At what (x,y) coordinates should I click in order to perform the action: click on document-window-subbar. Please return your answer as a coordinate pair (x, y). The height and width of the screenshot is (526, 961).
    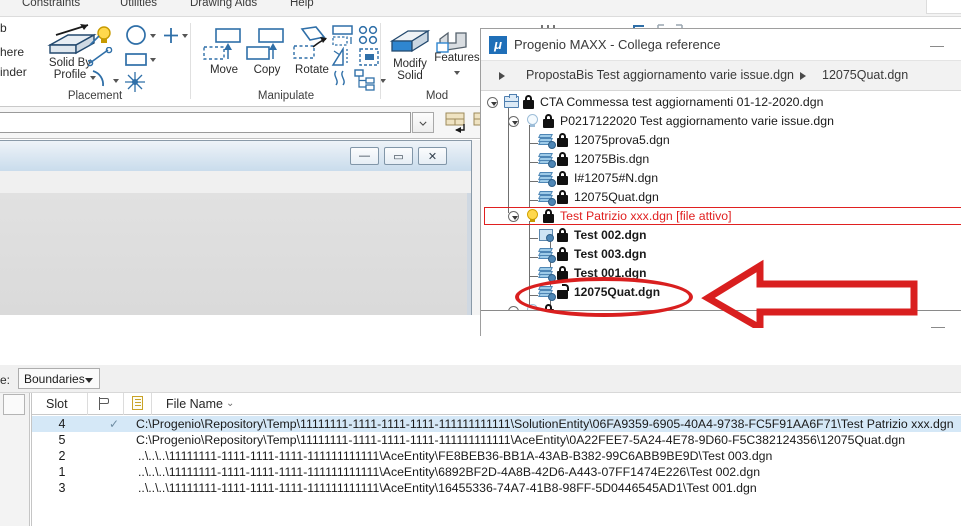
    Looking at the image, I should click on (235, 182).